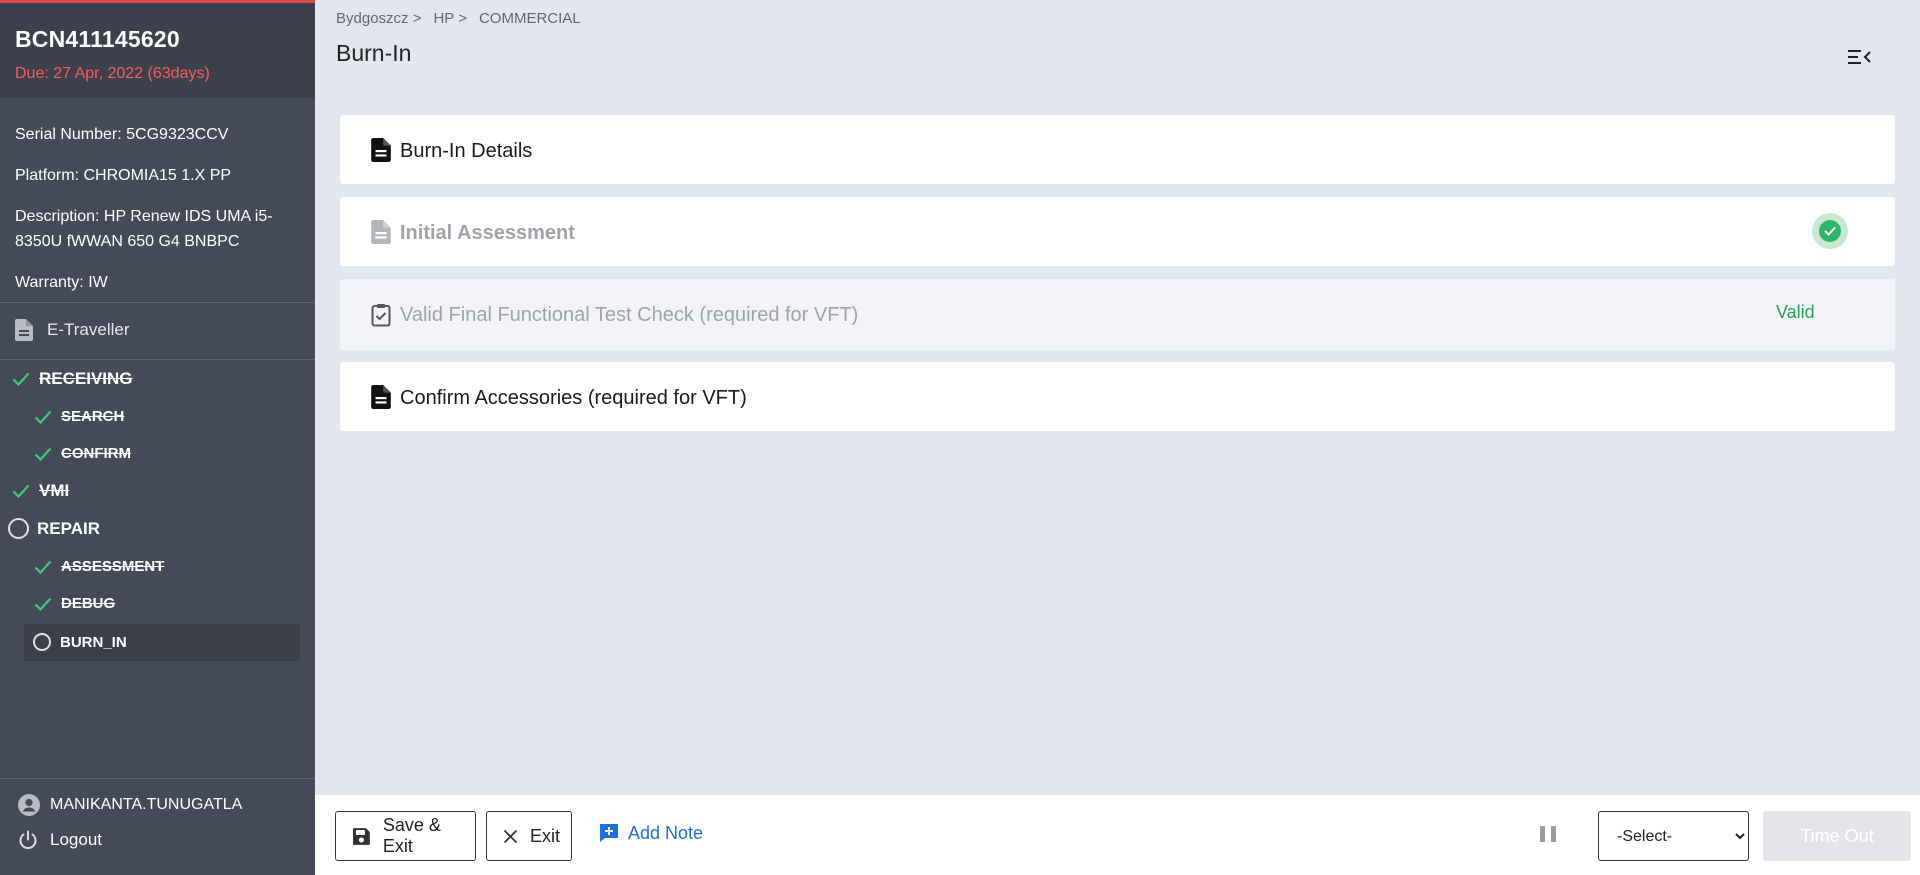 This screenshot has height=875, width=1920. I want to click on breadcrumb-item: COMMERCIAL, so click(530, 18).